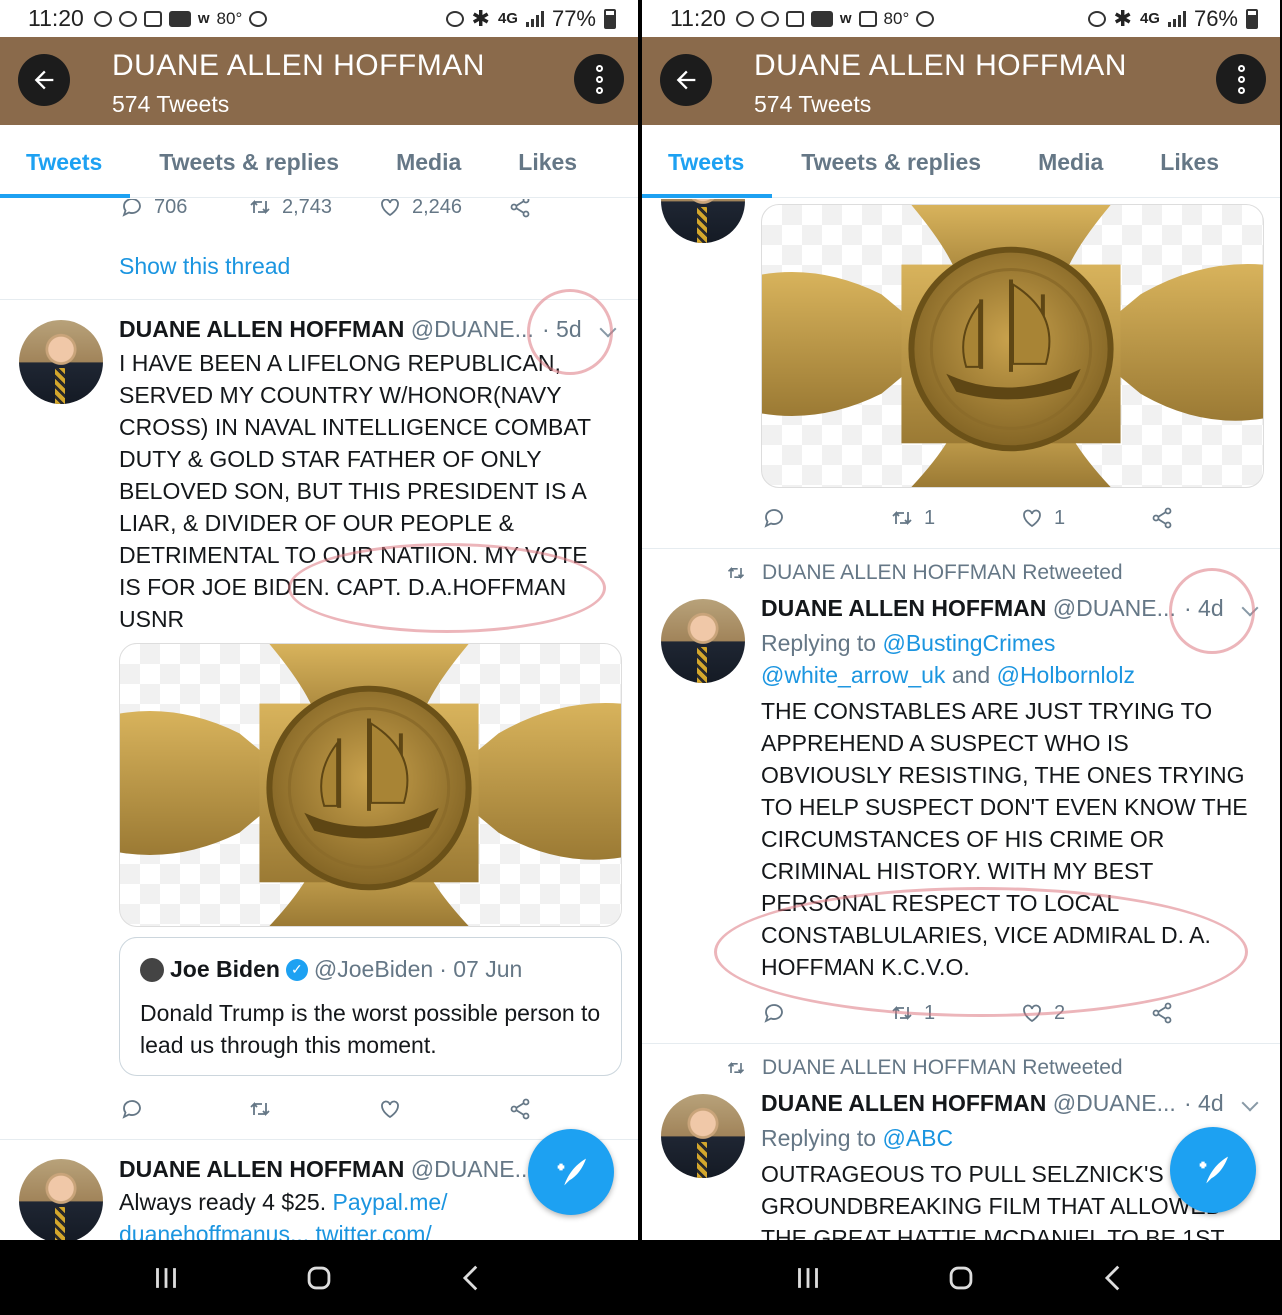 The width and height of the screenshot is (1282, 1315). I want to click on profile-tabs: Tweets Tweets & replies Media Likes, so click(319, 161).